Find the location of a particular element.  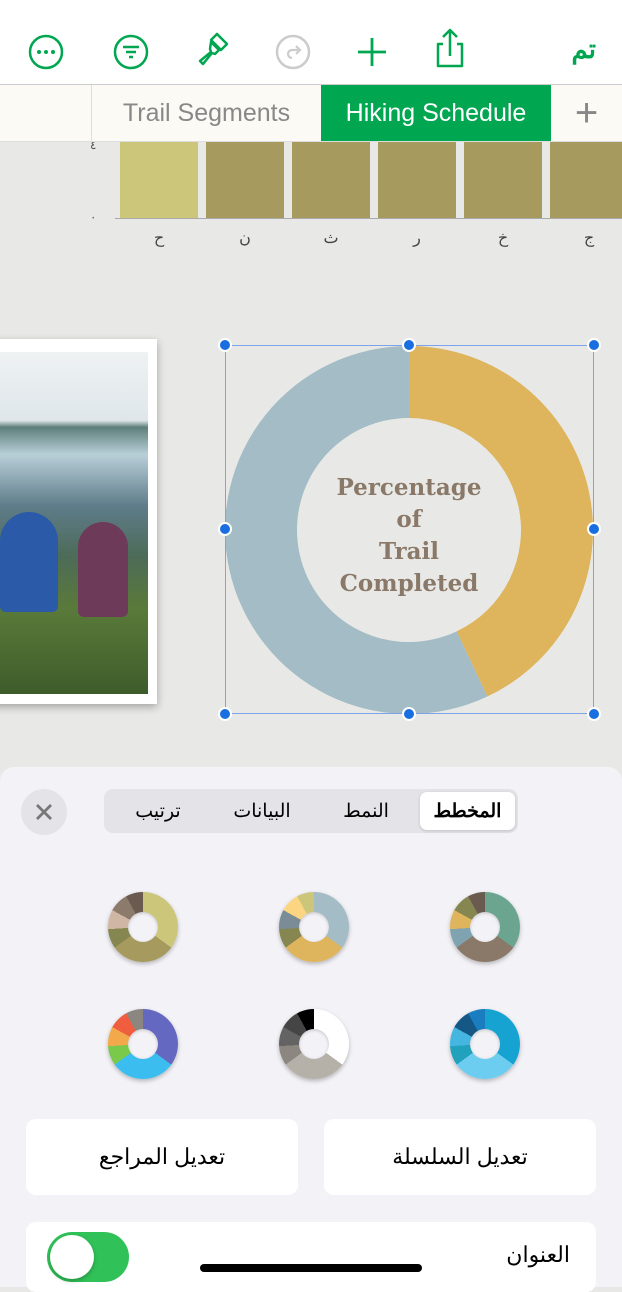

x-axis is located at coordinates (368, 218).